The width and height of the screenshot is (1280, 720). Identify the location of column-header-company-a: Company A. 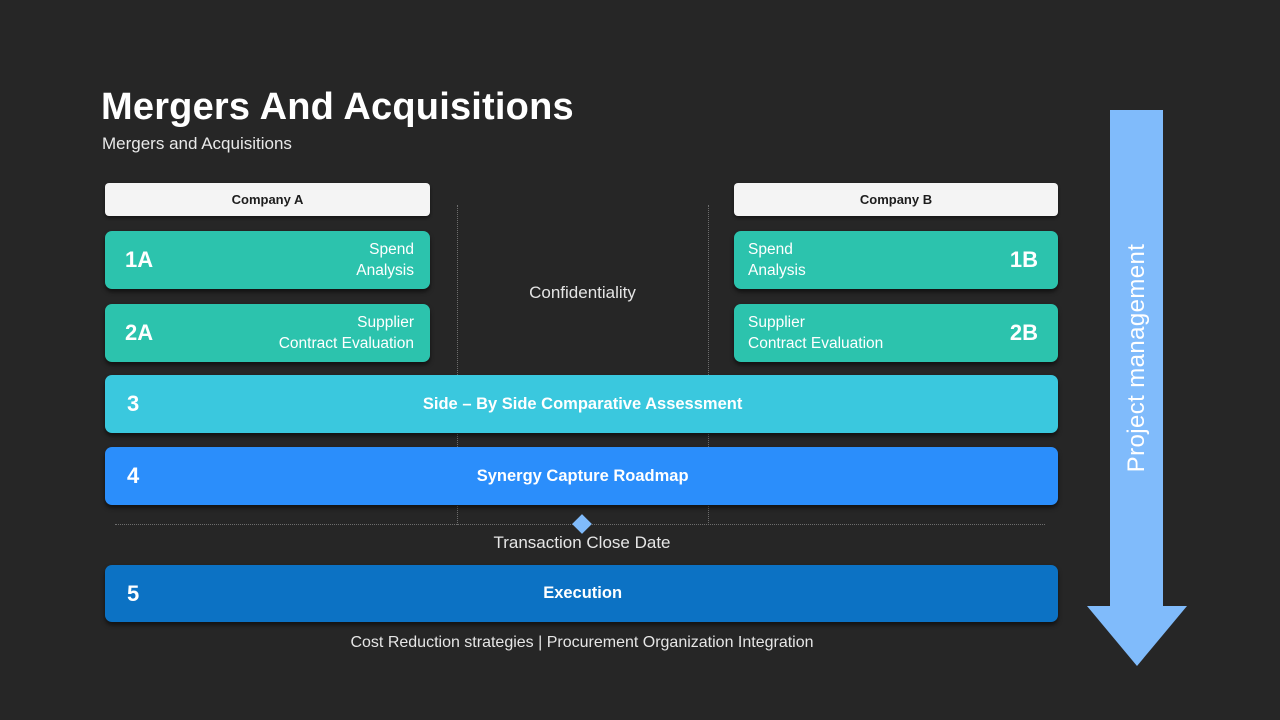
(267, 199).